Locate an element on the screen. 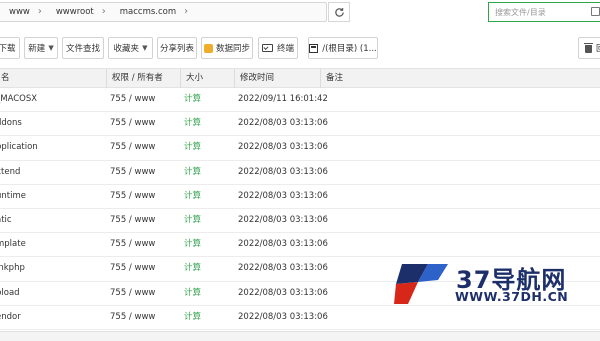 This screenshot has width=600, height=341. file-name: xtend is located at coordinates (10, 172).